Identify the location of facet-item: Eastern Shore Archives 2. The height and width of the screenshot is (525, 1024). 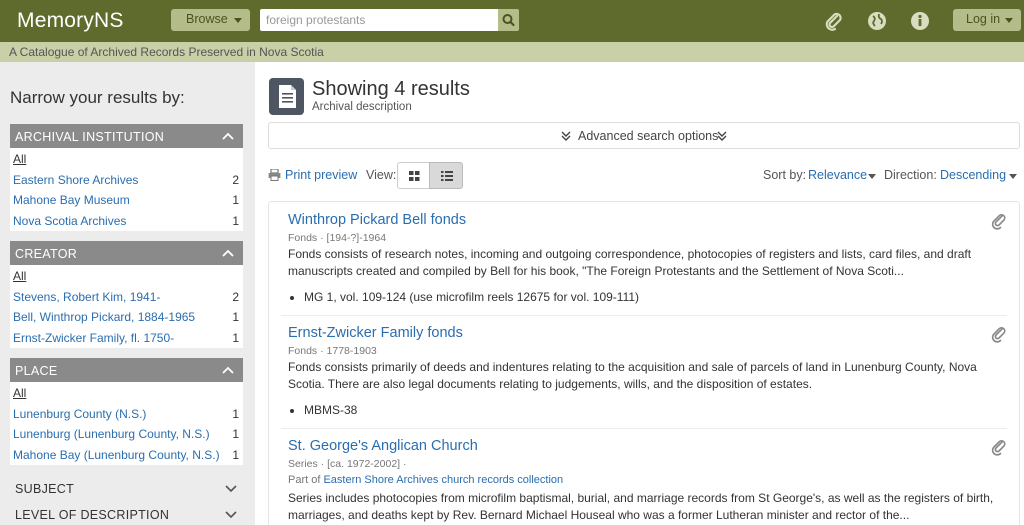
(126, 179).